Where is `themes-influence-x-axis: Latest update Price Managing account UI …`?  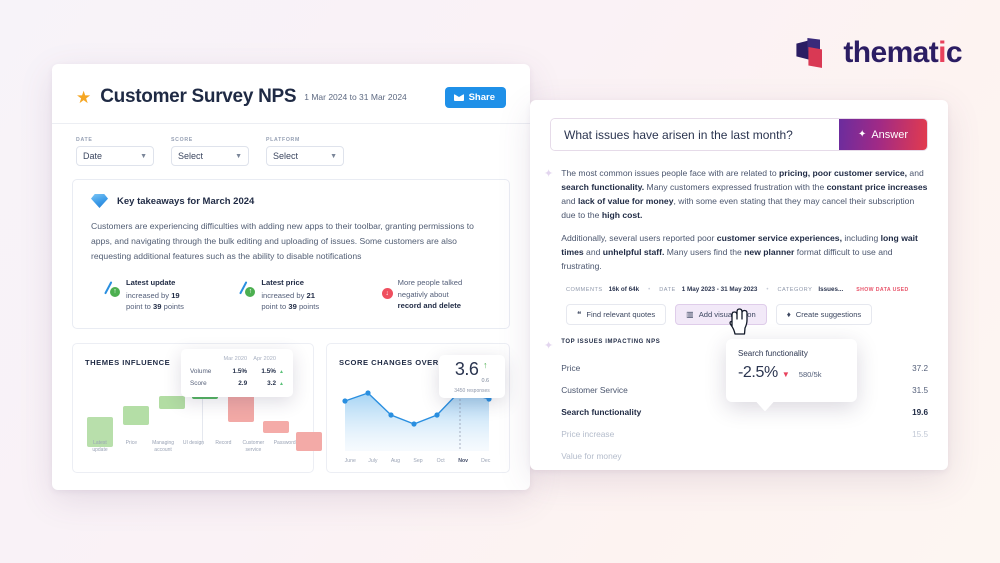 themes-influence-x-axis: Latest update Price Managing account UI … is located at coordinates (193, 447).